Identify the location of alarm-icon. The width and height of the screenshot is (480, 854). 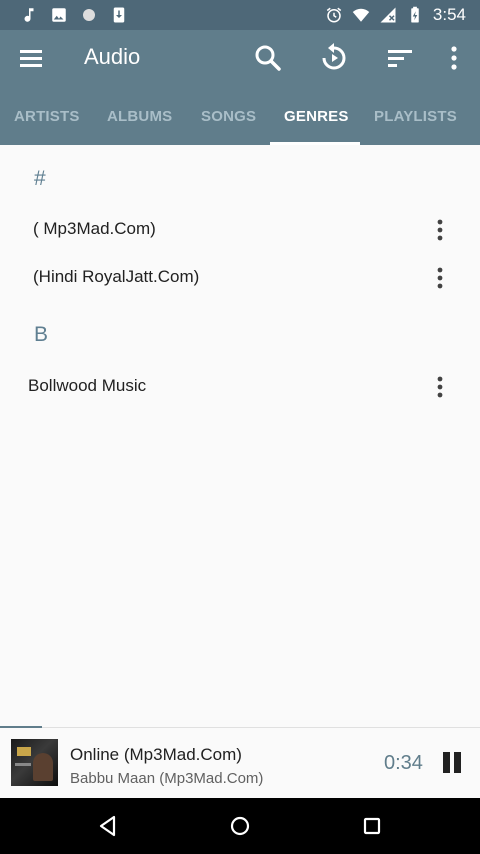
(334, 15).